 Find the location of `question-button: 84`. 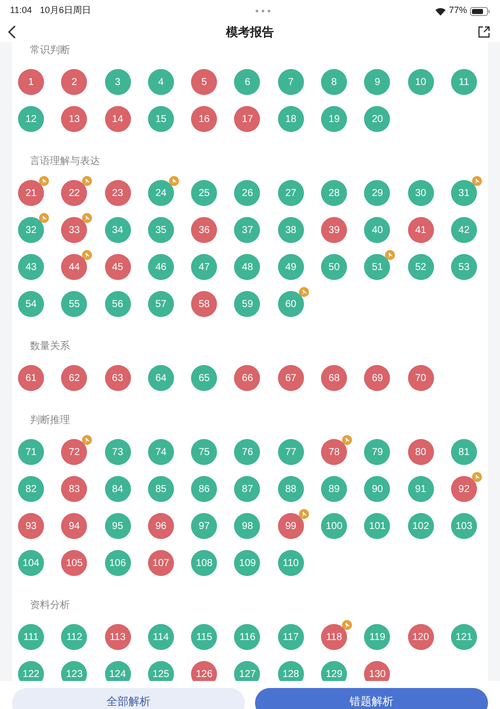

question-button: 84 is located at coordinates (117, 489).